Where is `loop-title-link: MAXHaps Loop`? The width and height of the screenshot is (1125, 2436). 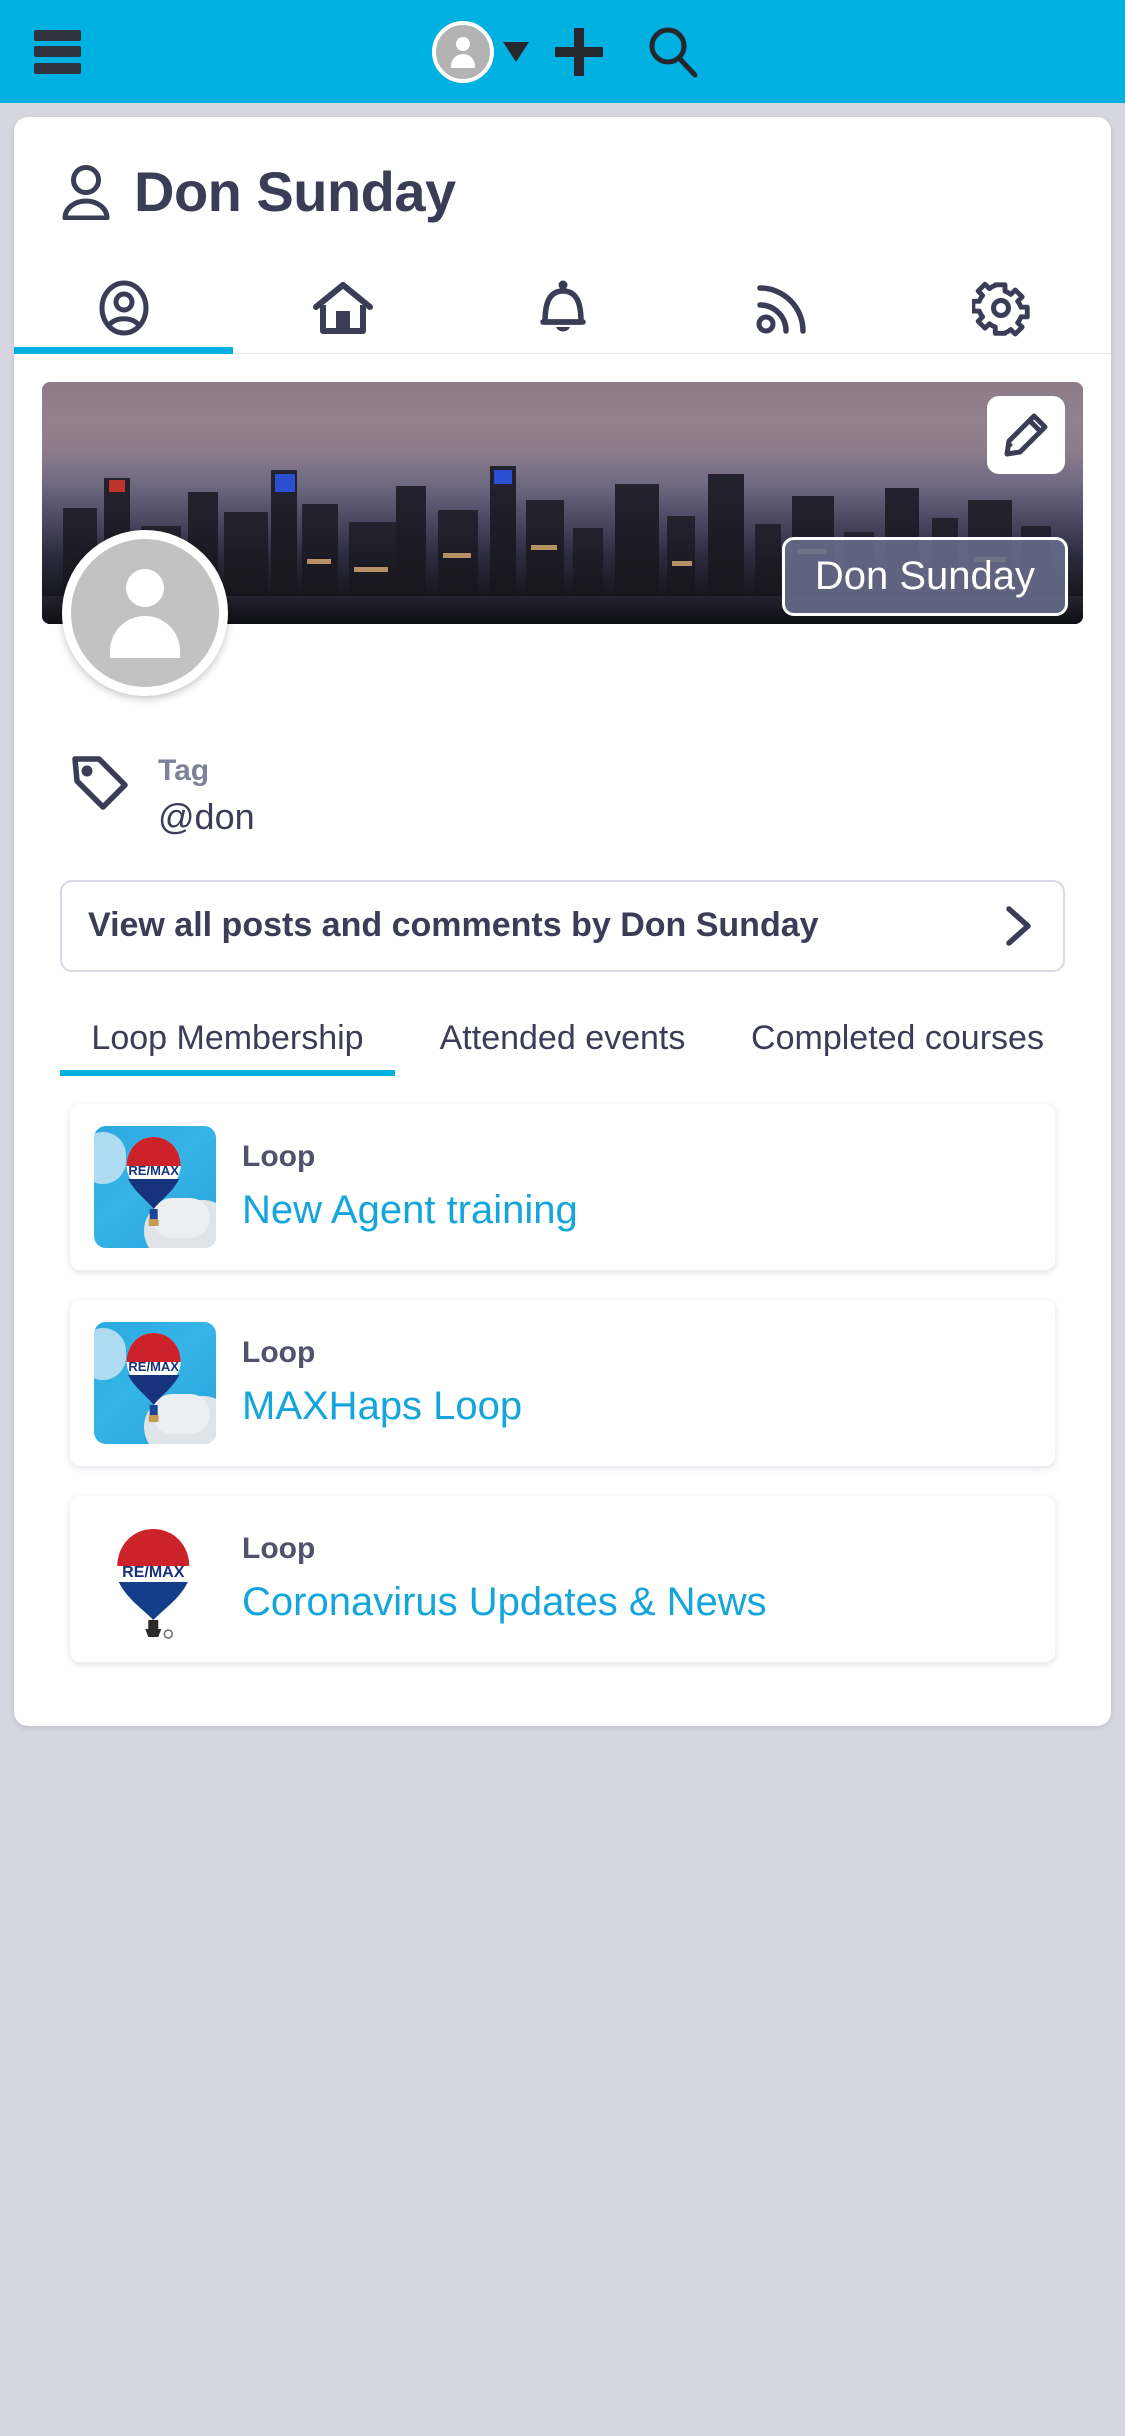
loop-title-link: MAXHaps Loop is located at coordinates (382, 1406).